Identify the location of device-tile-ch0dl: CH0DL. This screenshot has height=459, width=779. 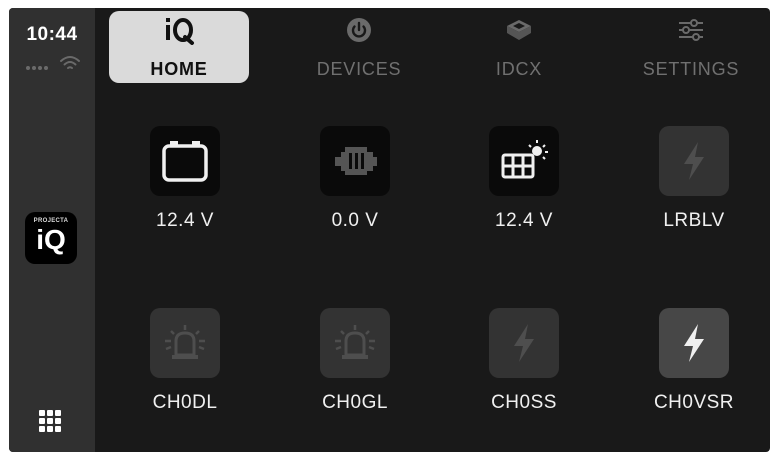
(185, 378).